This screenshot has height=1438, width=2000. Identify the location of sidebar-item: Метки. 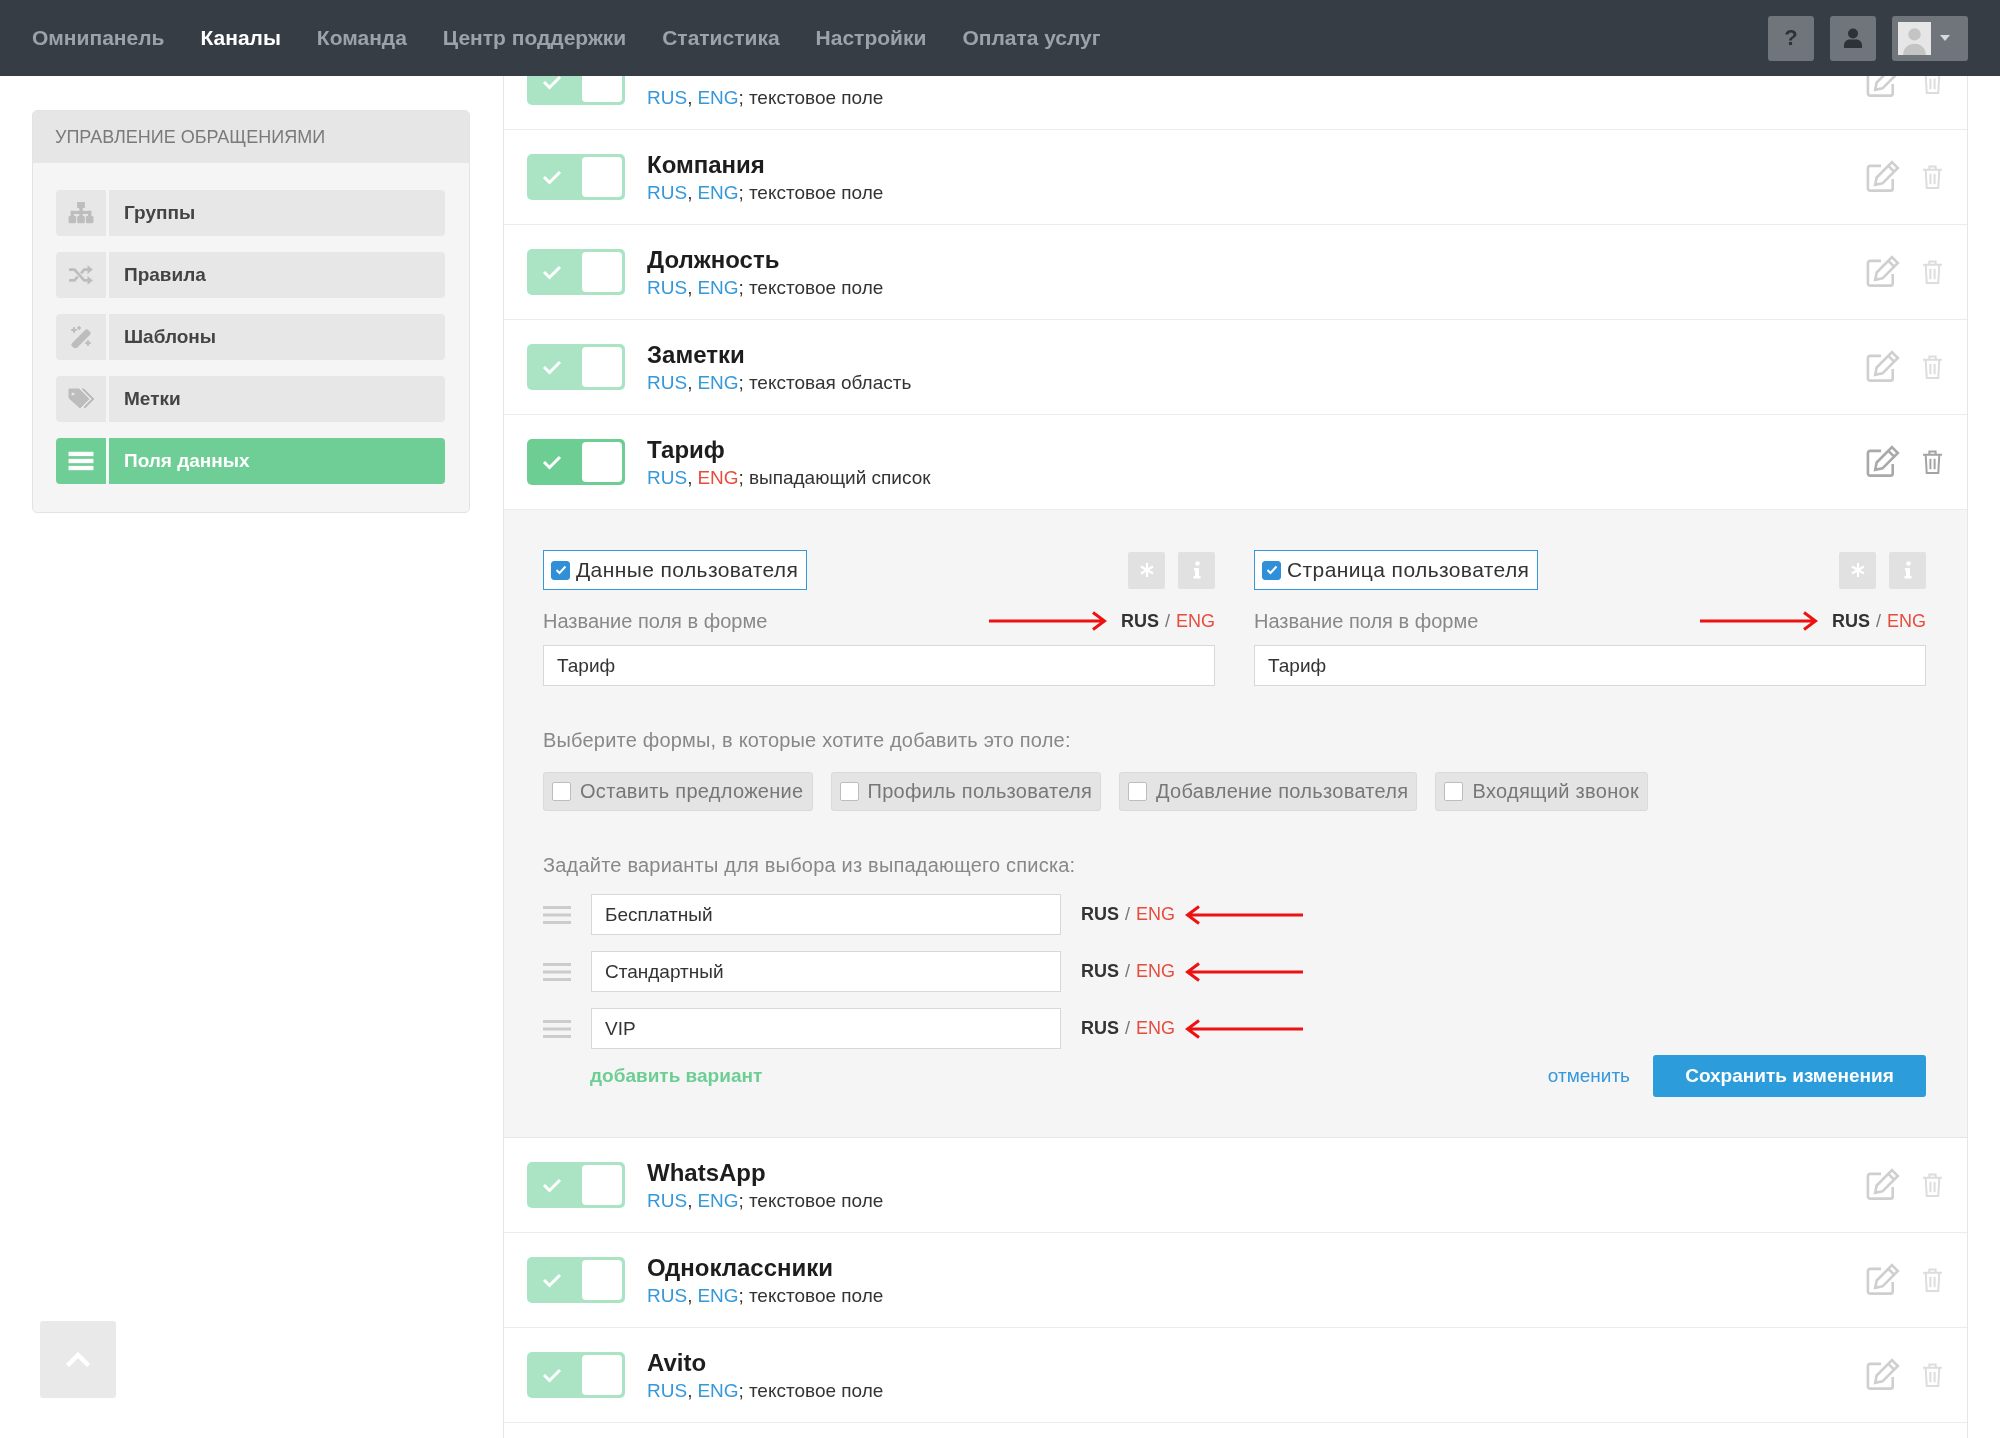
(250, 399).